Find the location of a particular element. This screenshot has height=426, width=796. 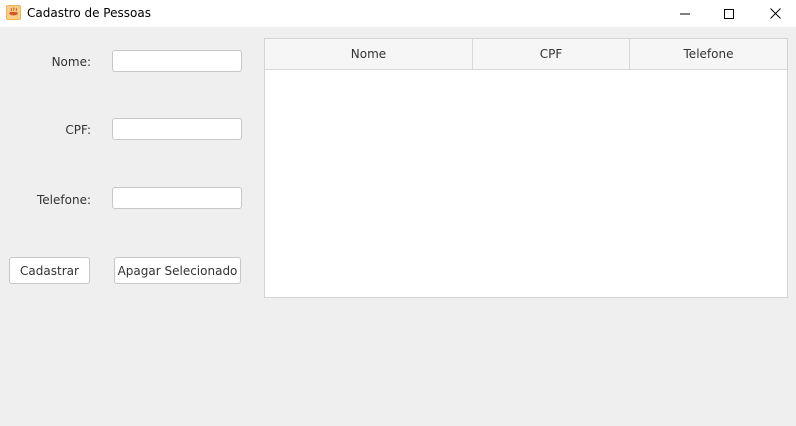

telefone-input is located at coordinates (177, 198).